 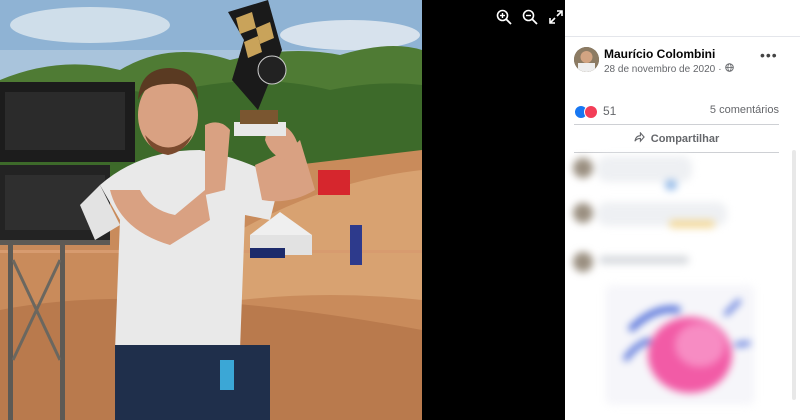 What do you see at coordinates (556, 17) in the screenshot?
I see `fullscreen-icon` at bounding box center [556, 17].